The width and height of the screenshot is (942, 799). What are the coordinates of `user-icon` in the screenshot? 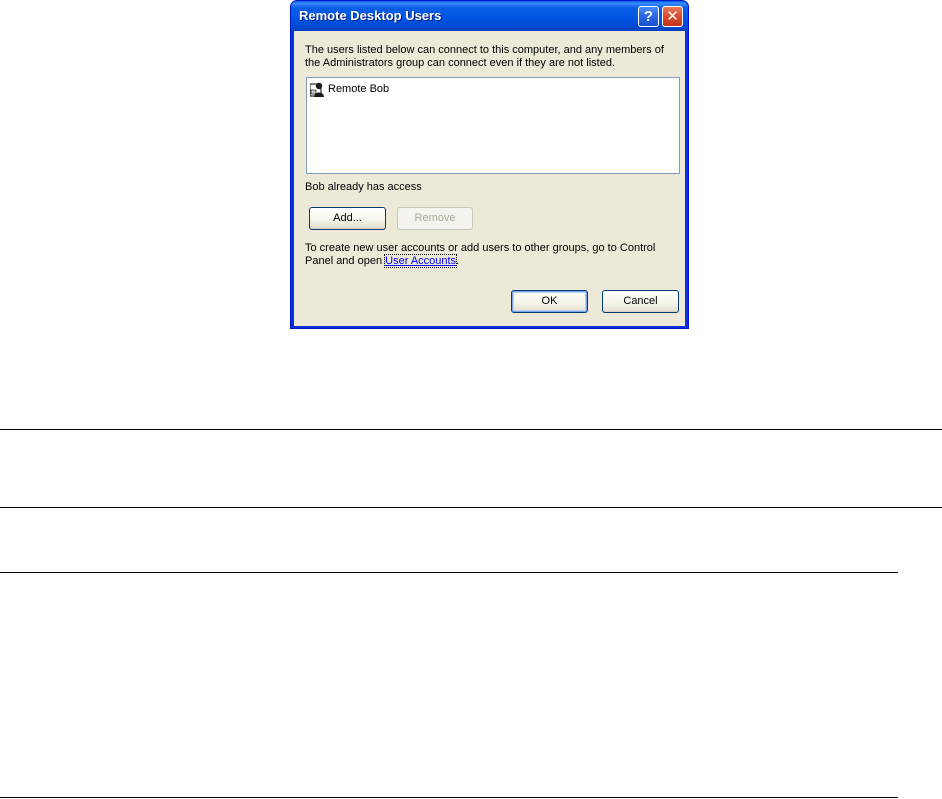 It's located at (317, 89).